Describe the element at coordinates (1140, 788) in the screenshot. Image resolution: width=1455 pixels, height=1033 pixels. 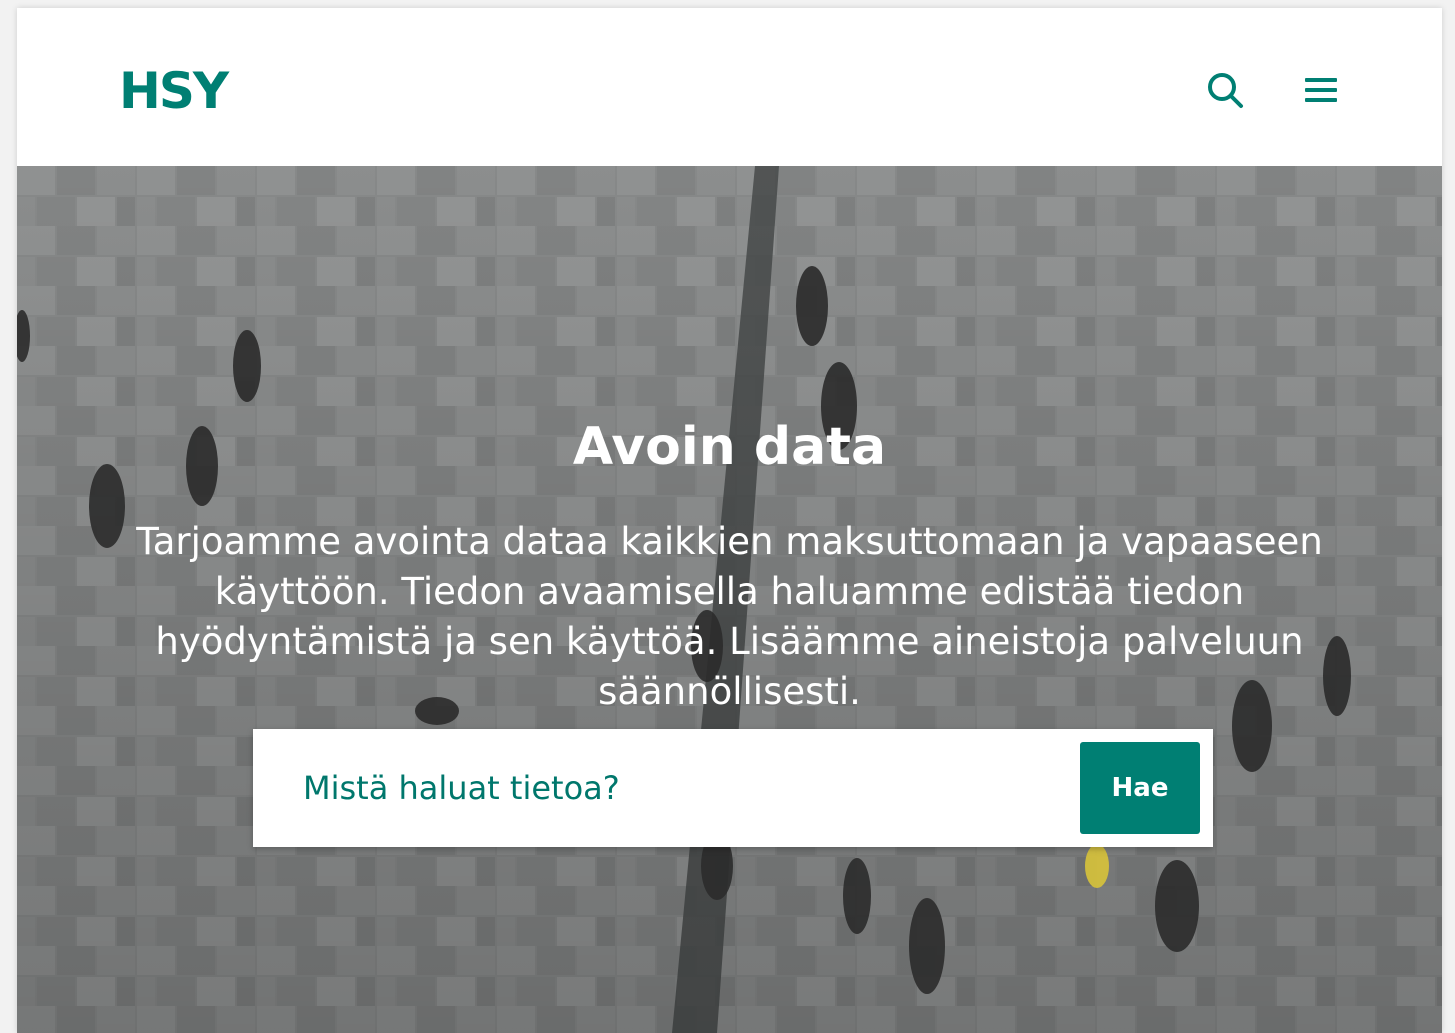
I see `search-button: Hae` at that location.